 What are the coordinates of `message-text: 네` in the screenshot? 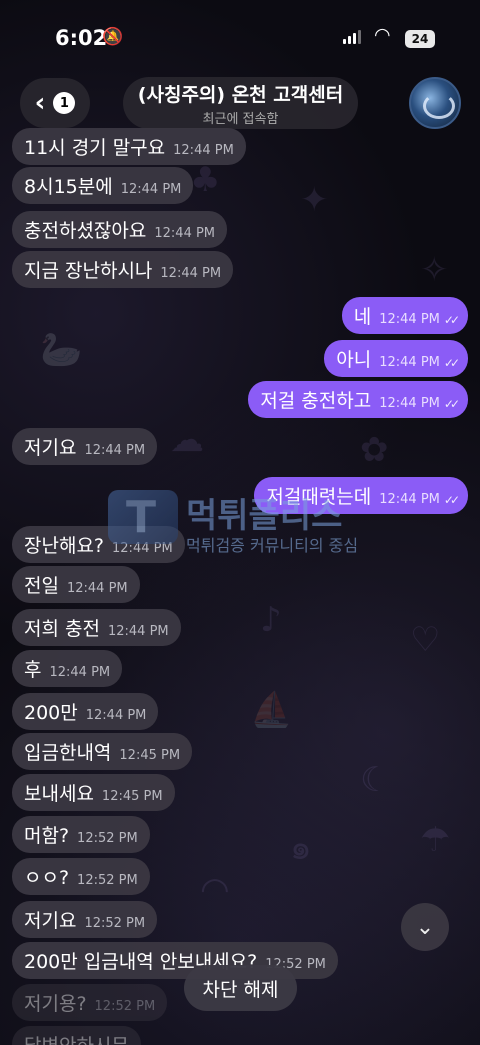 It's located at (362, 317).